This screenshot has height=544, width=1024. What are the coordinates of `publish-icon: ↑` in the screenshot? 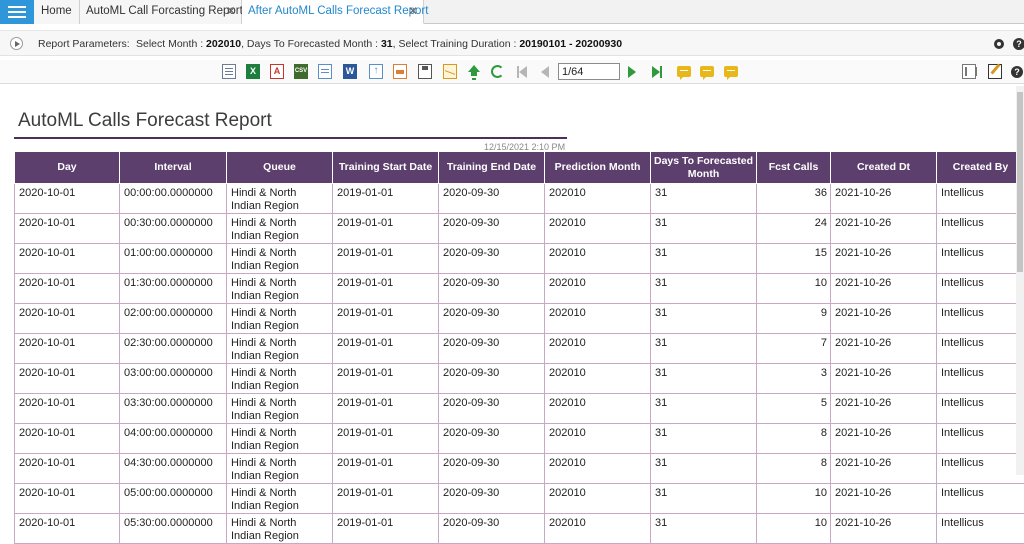 It's located at (376, 71).